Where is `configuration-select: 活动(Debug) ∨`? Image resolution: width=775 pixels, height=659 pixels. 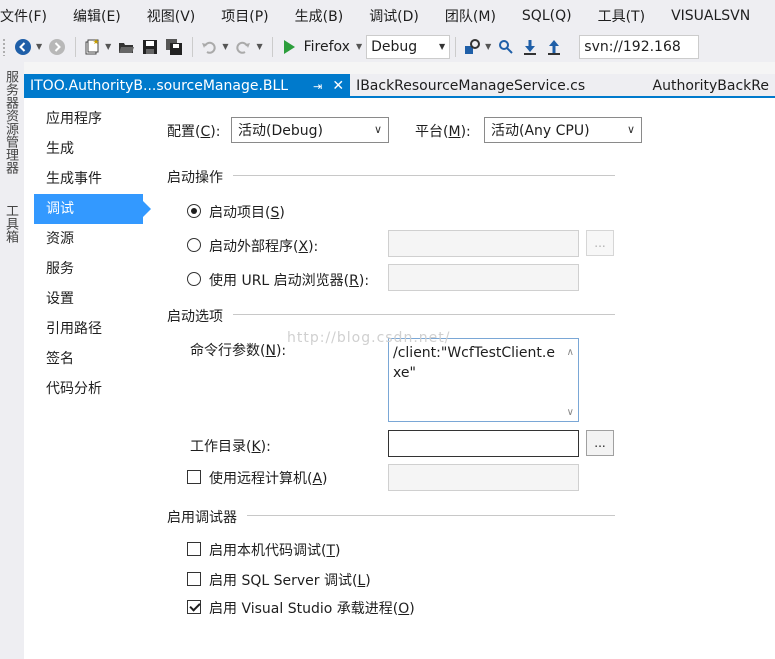
configuration-select: 活动(Debug) ∨ is located at coordinates (310, 130).